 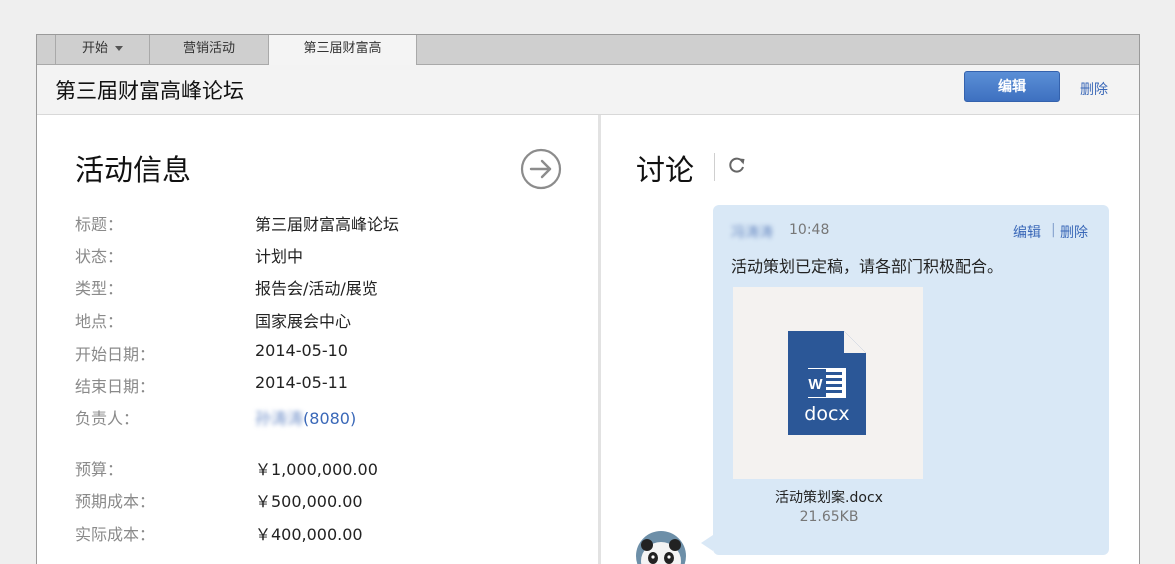 I want to click on info-label: 类型：, so click(x=99, y=288).